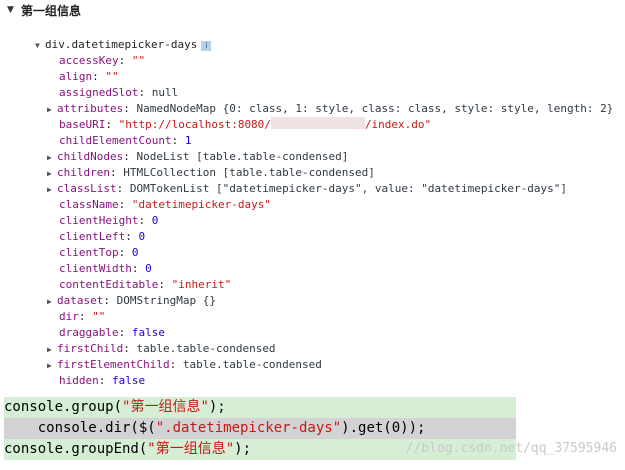 The width and height of the screenshot is (625, 470). What do you see at coordinates (89, 204) in the screenshot?
I see `property-key: className` at bounding box center [89, 204].